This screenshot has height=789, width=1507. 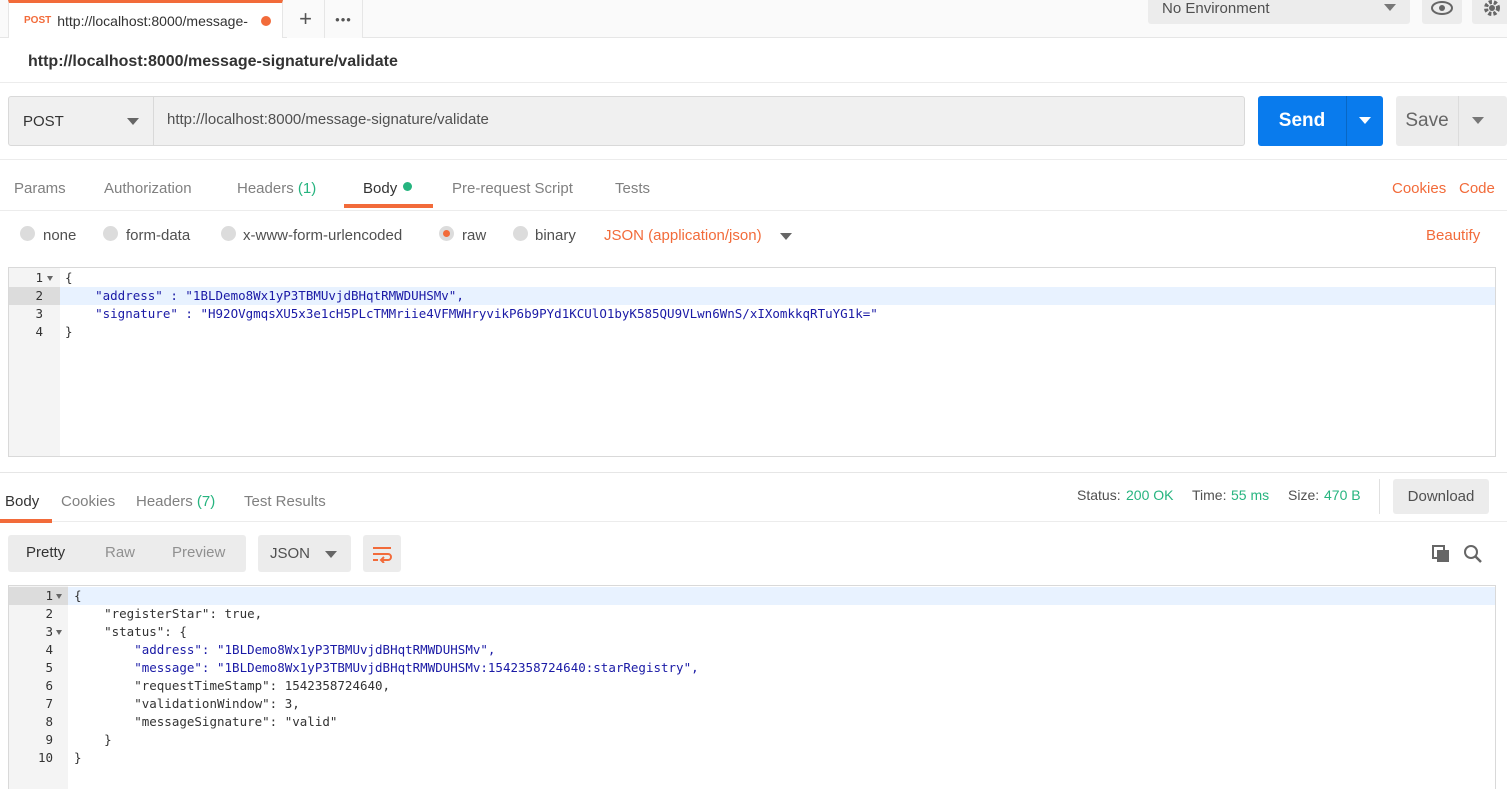 What do you see at coordinates (49, 667) in the screenshot?
I see `line-number: 5` at bounding box center [49, 667].